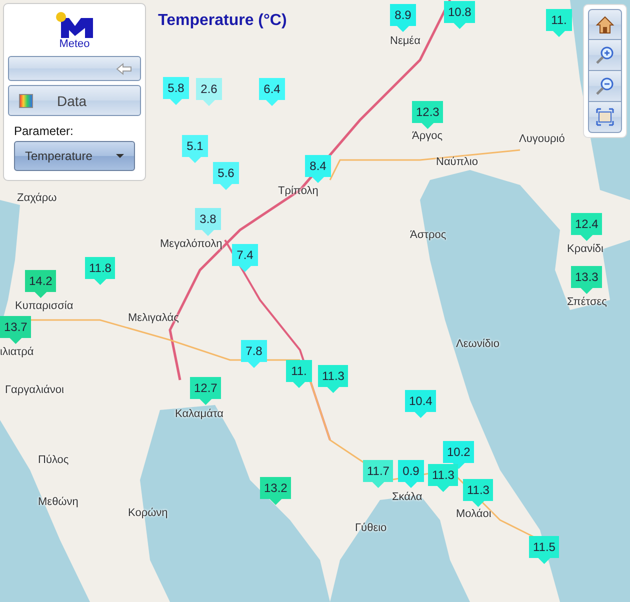 The image size is (630, 602). What do you see at coordinates (587, 302) in the screenshot?
I see `place-label: Σπέτσες` at bounding box center [587, 302].